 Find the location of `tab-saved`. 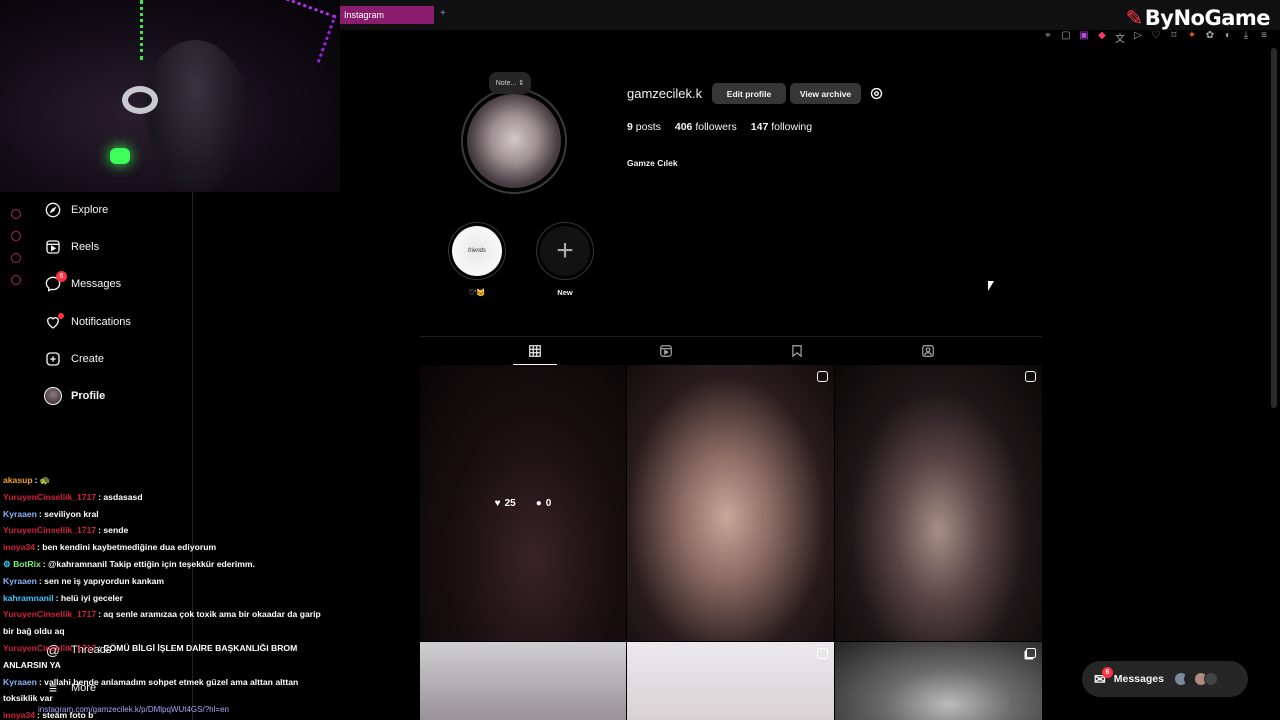

tab-saved is located at coordinates (797, 351).